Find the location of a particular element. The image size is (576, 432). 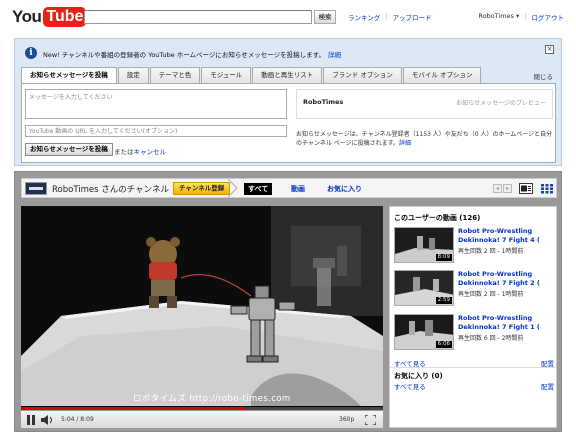

favorites-links: すべて見る 配置 is located at coordinates (474, 386).